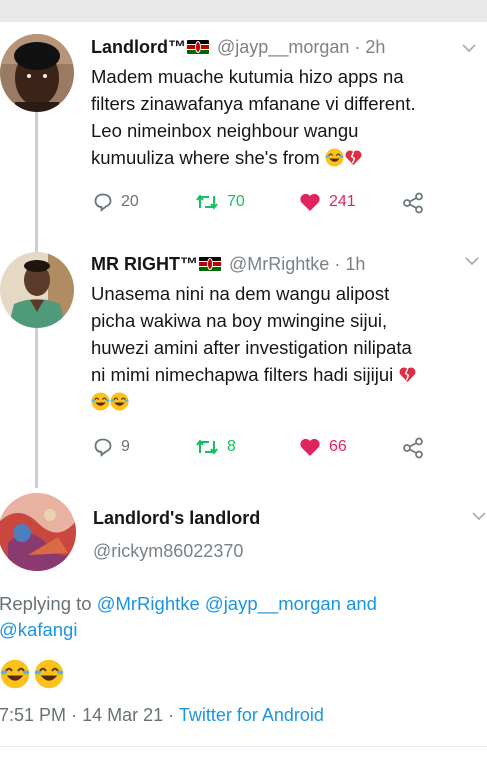 The width and height of the screenshot is (487, 778). Describe the element at coordinates (231, 446) in the screenshot. I see `retweet-count: 8` at that location.